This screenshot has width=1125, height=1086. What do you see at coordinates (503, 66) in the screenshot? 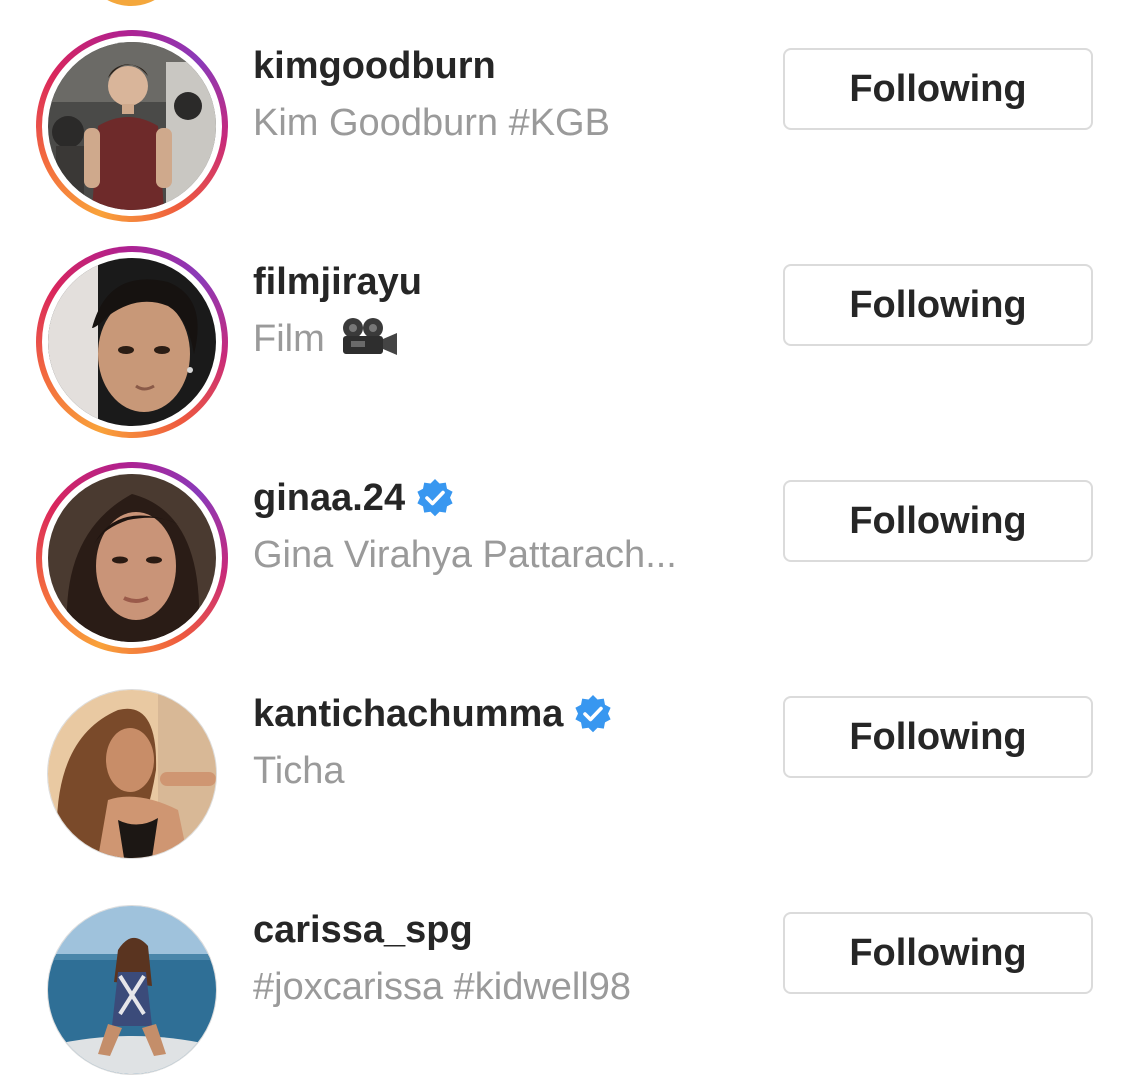
I see `username: kimgoodburn` at bounding box center [503, 66].